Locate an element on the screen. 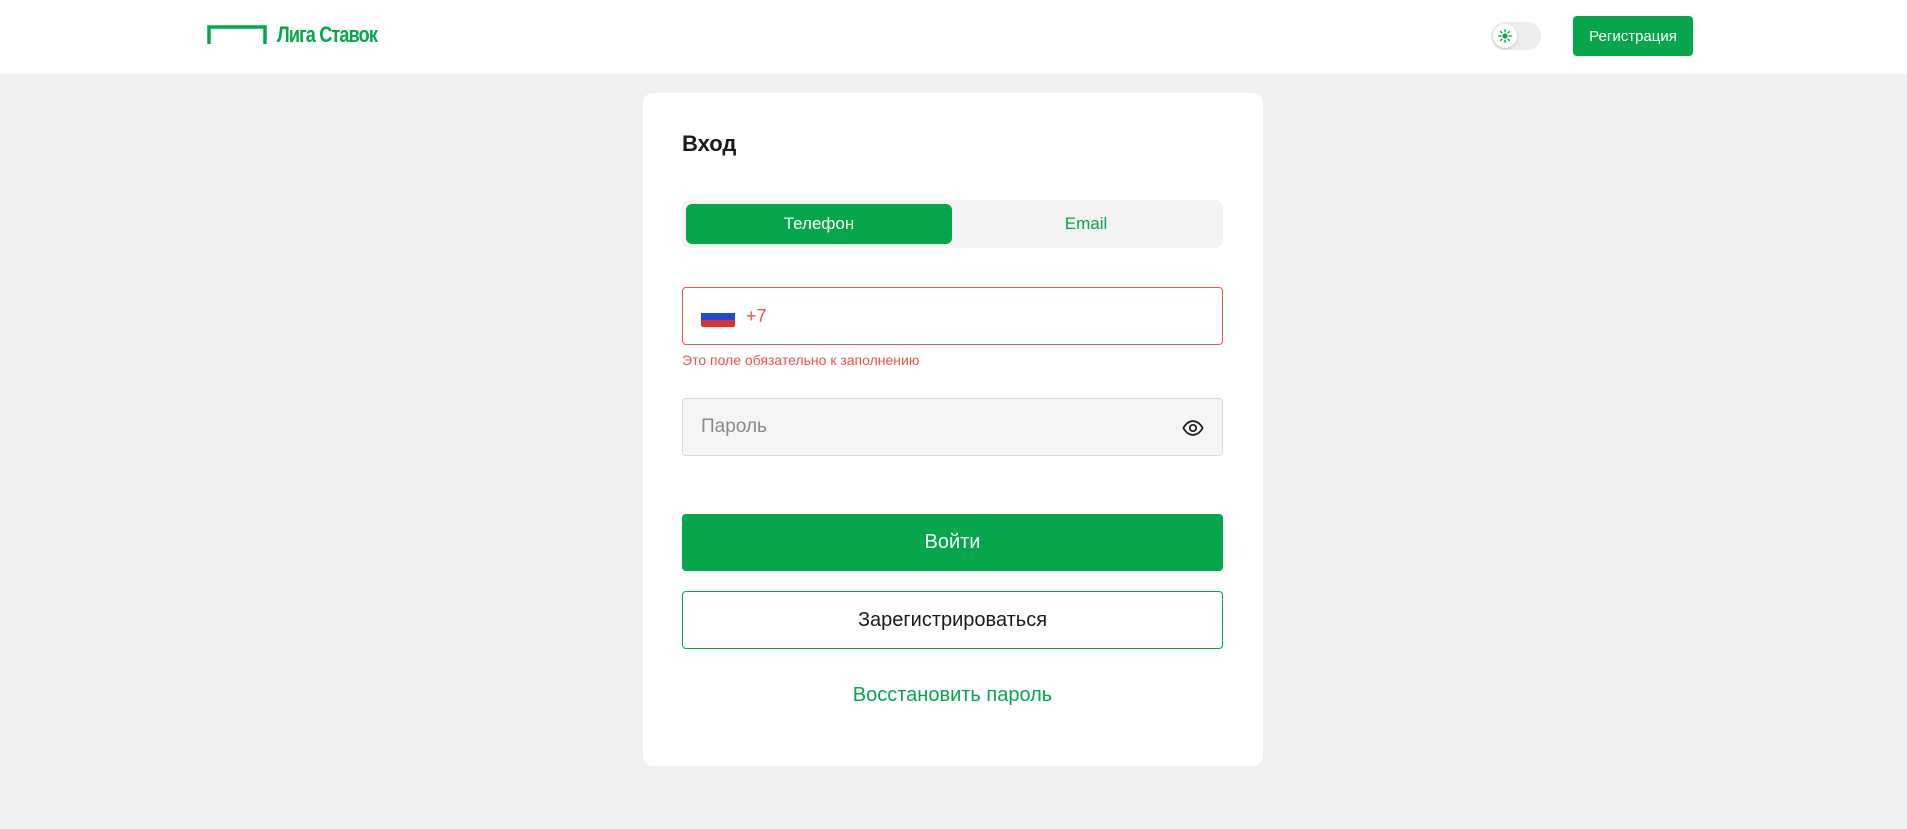 Image resolution: width=1907 pixels, height=829 pixels. sun-icon is located at coordinates (1505, 36).